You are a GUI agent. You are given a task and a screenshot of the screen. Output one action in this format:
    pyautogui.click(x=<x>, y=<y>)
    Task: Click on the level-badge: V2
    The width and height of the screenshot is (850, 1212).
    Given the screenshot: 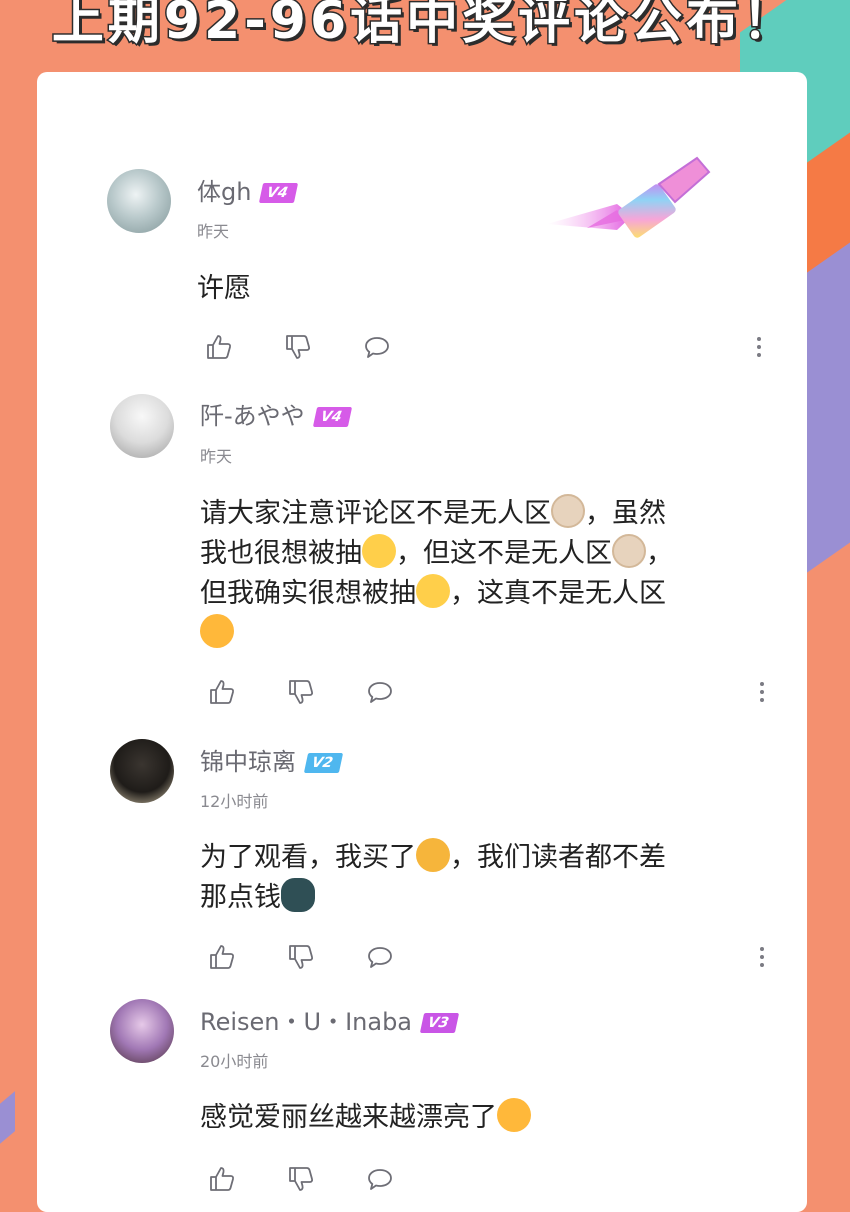 What is the action you would take?
    pyautogui.click(x=323, y=763)
    